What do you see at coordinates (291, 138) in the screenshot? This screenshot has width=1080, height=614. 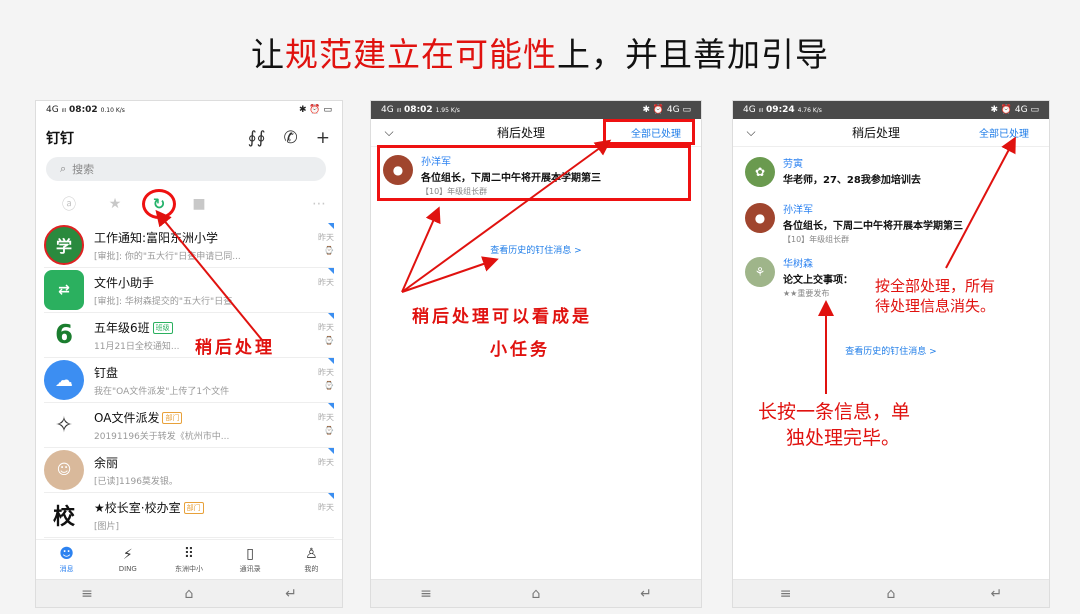 I see `phone-call-icon: ✆` at bounding box center [291, 138].